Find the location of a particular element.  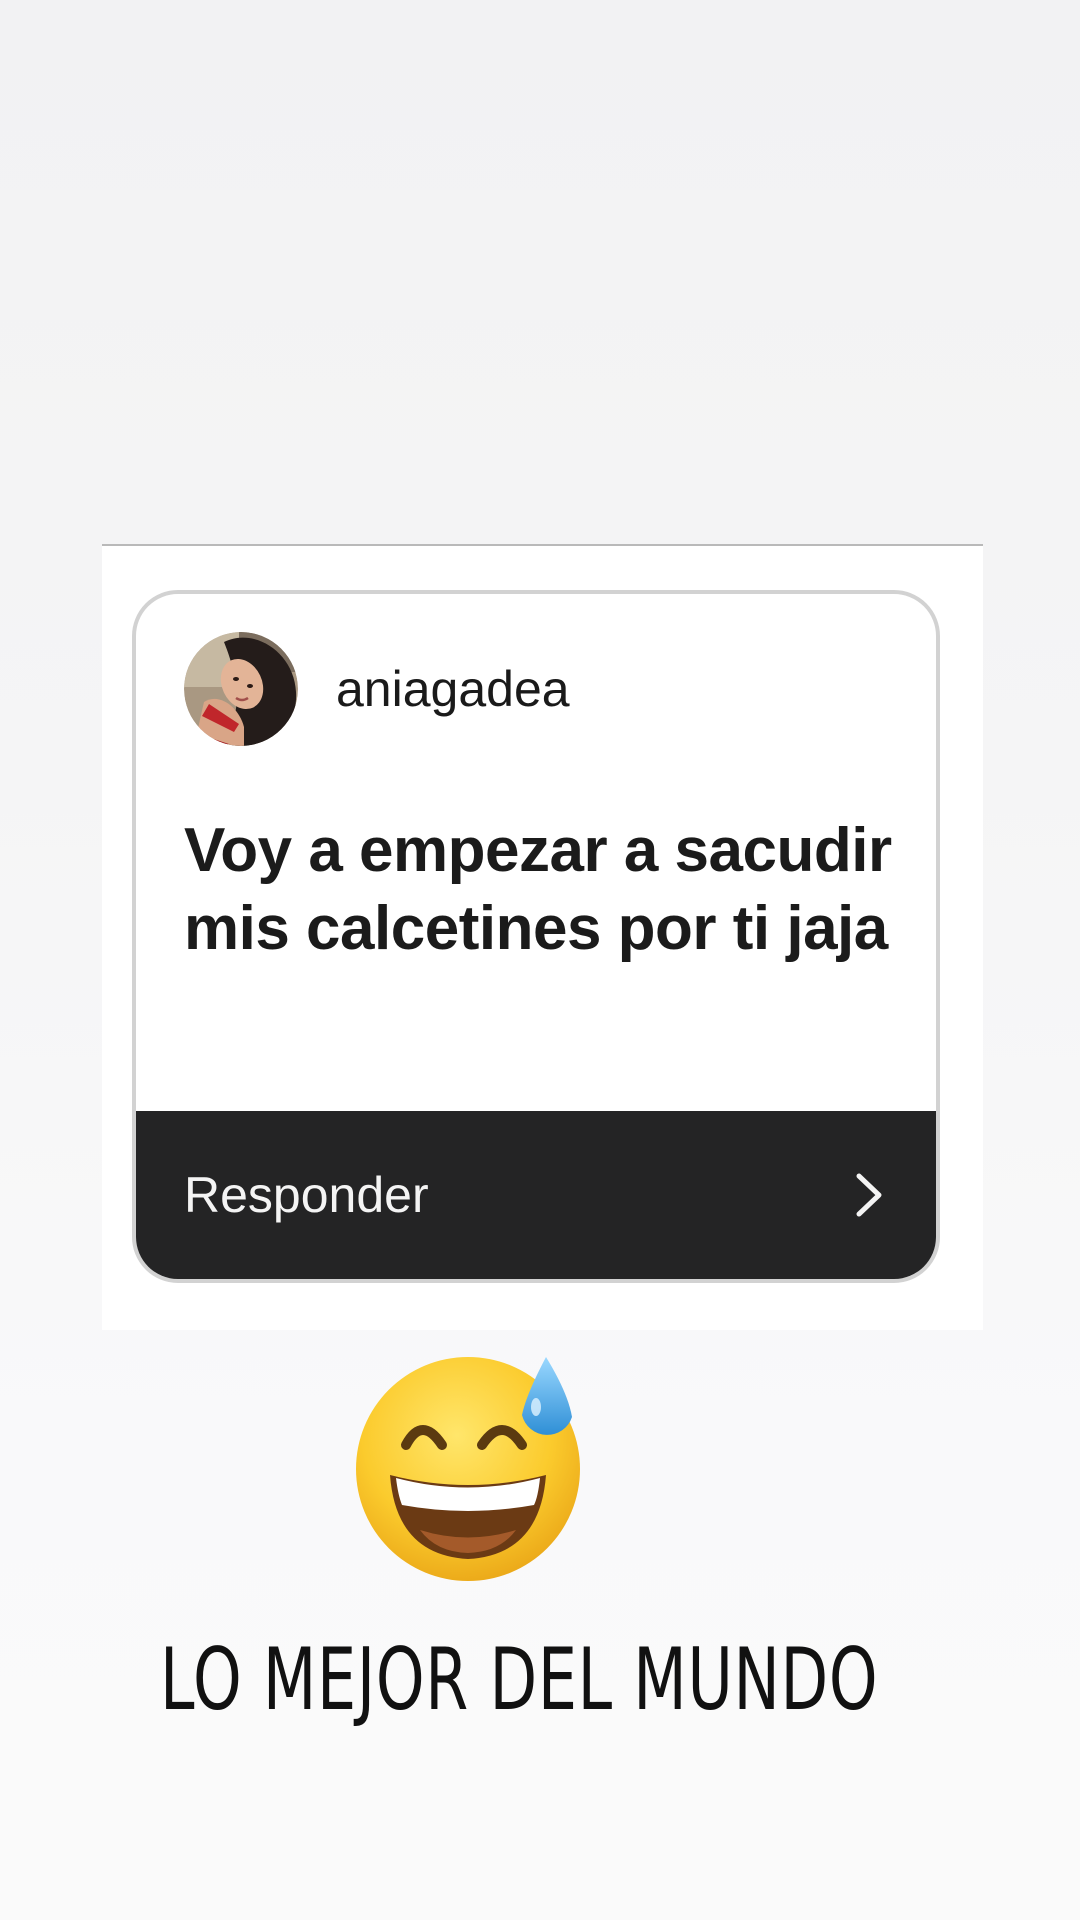

reply-button: Responder is located at coordinates (536, 1195).